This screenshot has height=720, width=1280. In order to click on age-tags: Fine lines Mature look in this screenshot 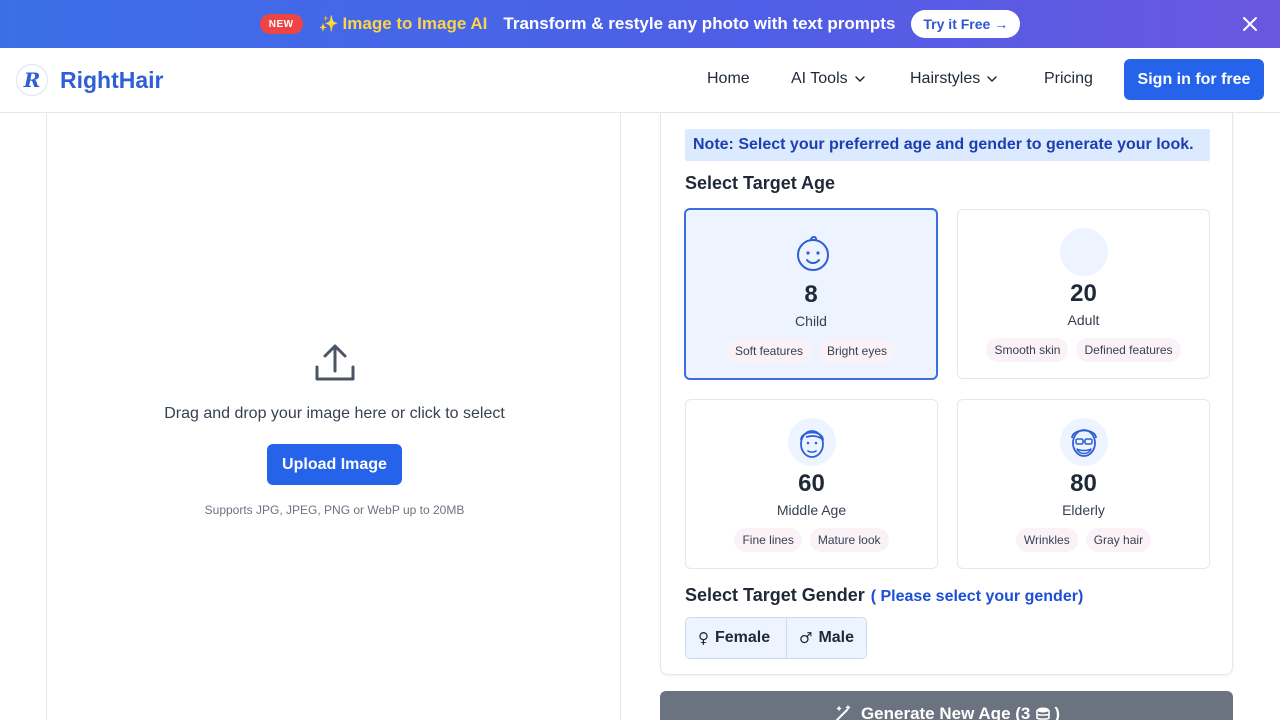, I will do `click(811, 540)`.